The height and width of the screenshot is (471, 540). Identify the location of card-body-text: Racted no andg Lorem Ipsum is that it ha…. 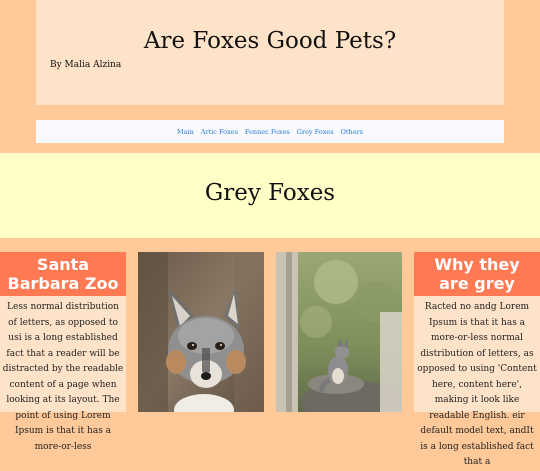
(477, 384).